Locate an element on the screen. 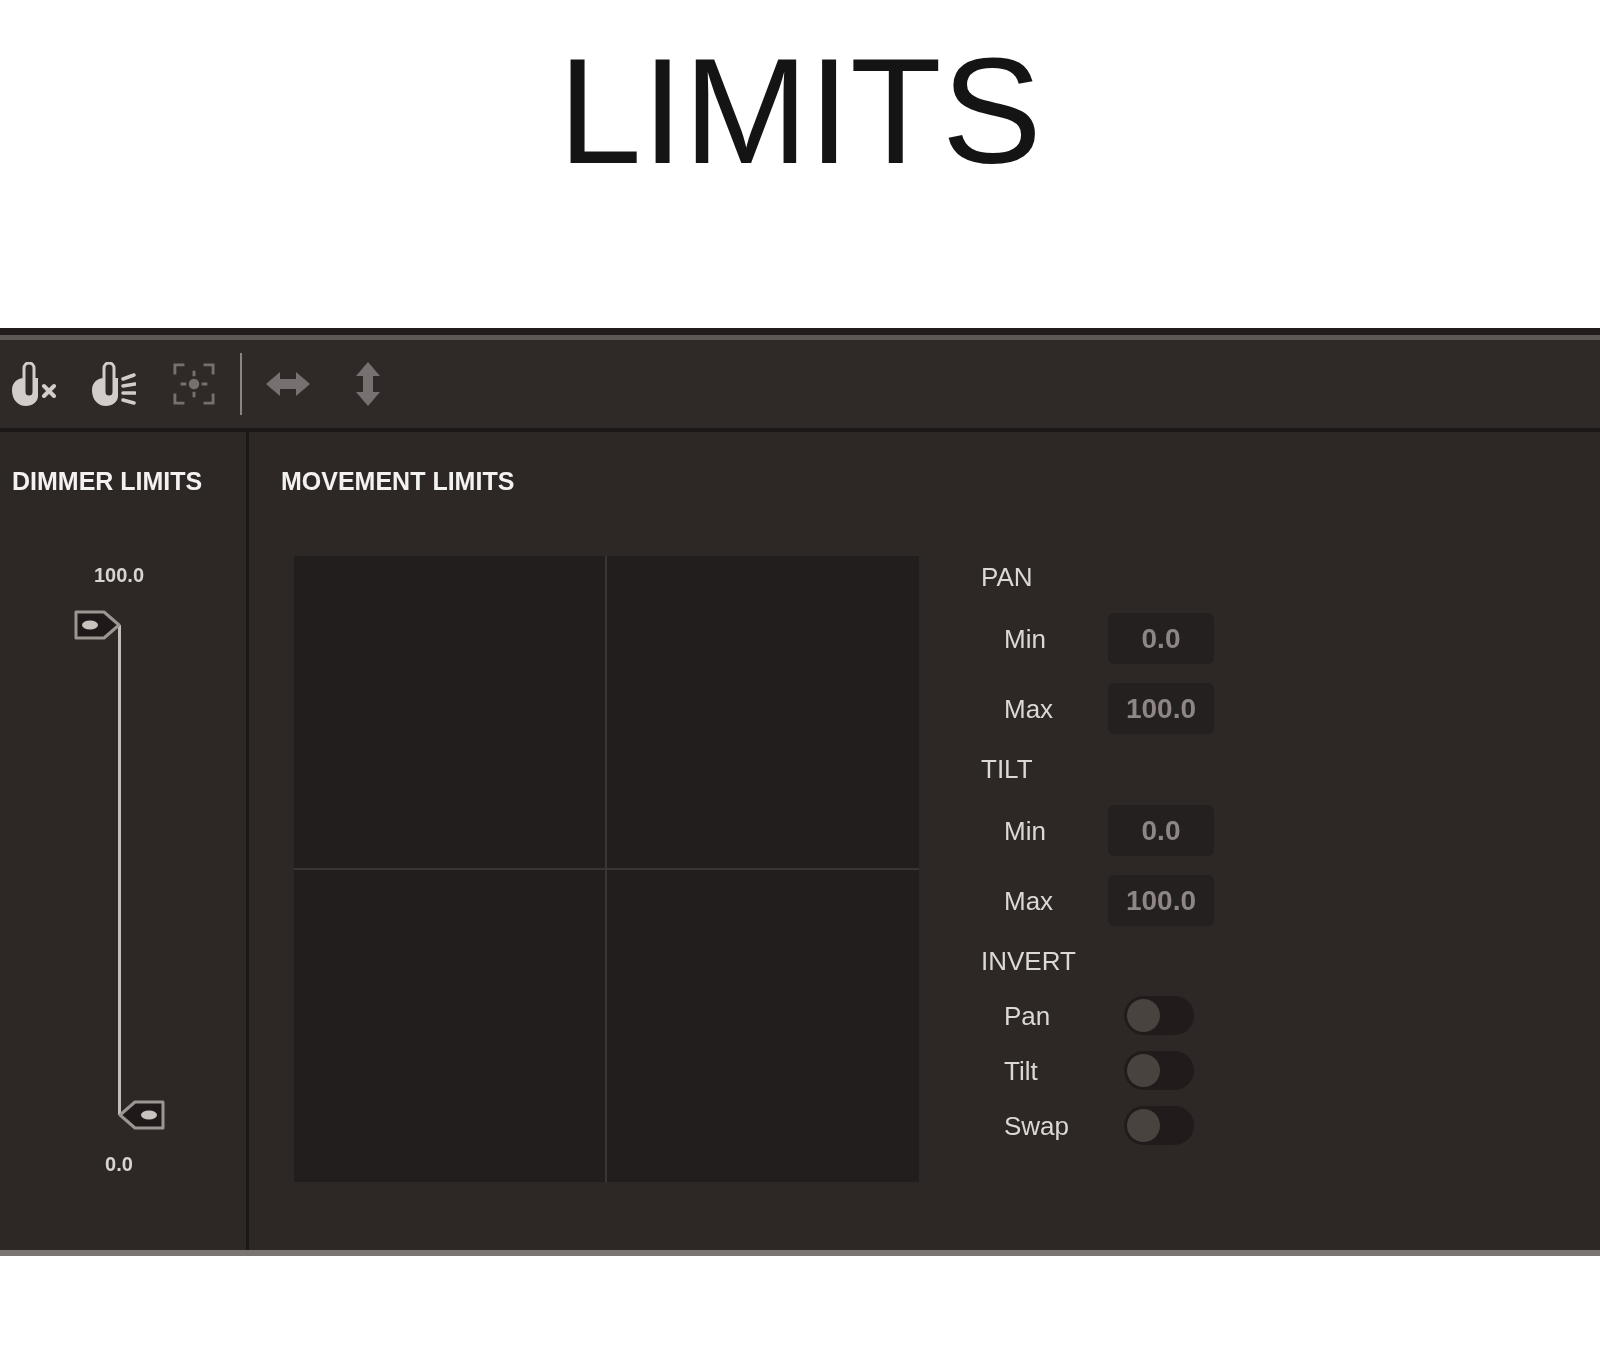 Image resolution: width=1600 pixels, height=1364 pixels. toggle-label: Swap is located at coordinates (1037, 1125).